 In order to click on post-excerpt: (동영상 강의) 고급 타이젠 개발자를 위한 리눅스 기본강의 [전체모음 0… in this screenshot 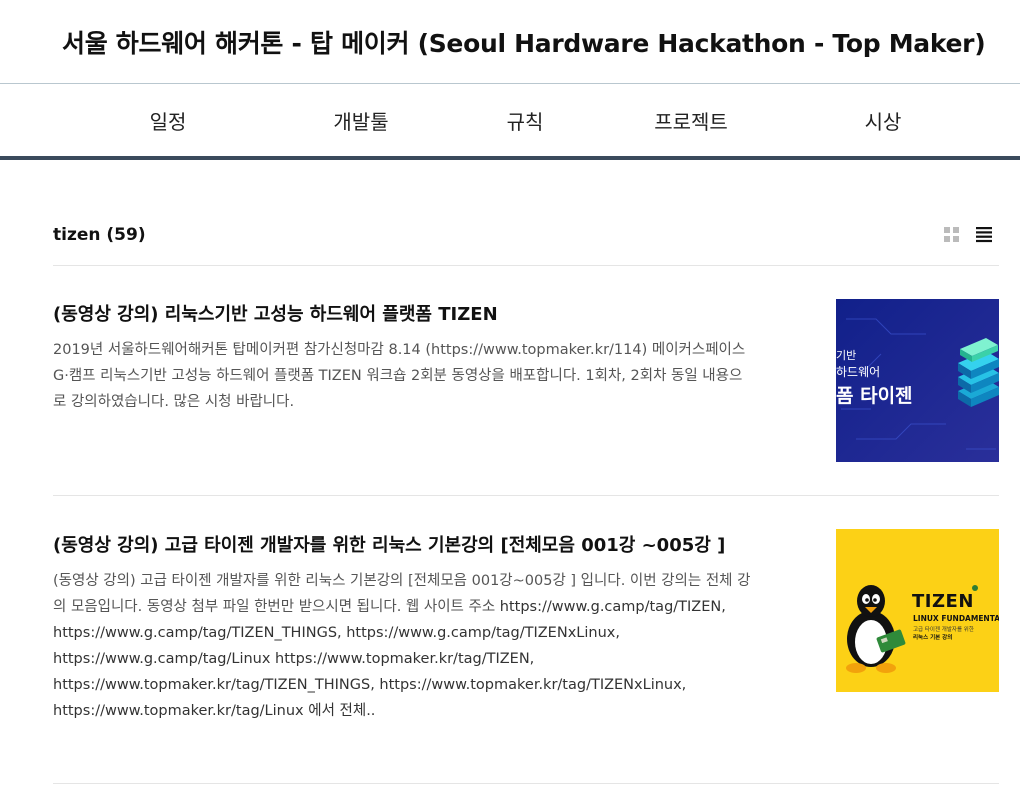, I will do `click(403, 646)`.